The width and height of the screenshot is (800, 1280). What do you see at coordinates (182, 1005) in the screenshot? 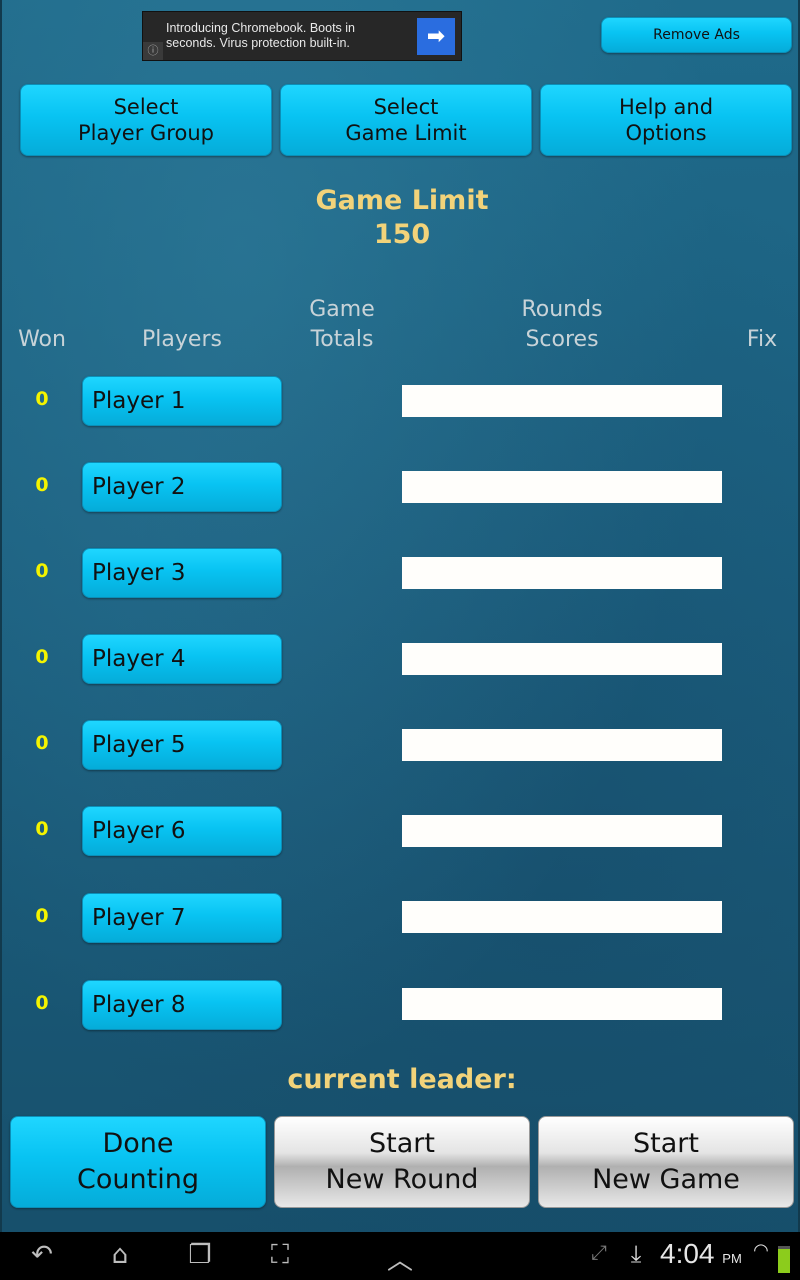
I see `player-name-button: Player 8` at bounding box center [182, 1005].